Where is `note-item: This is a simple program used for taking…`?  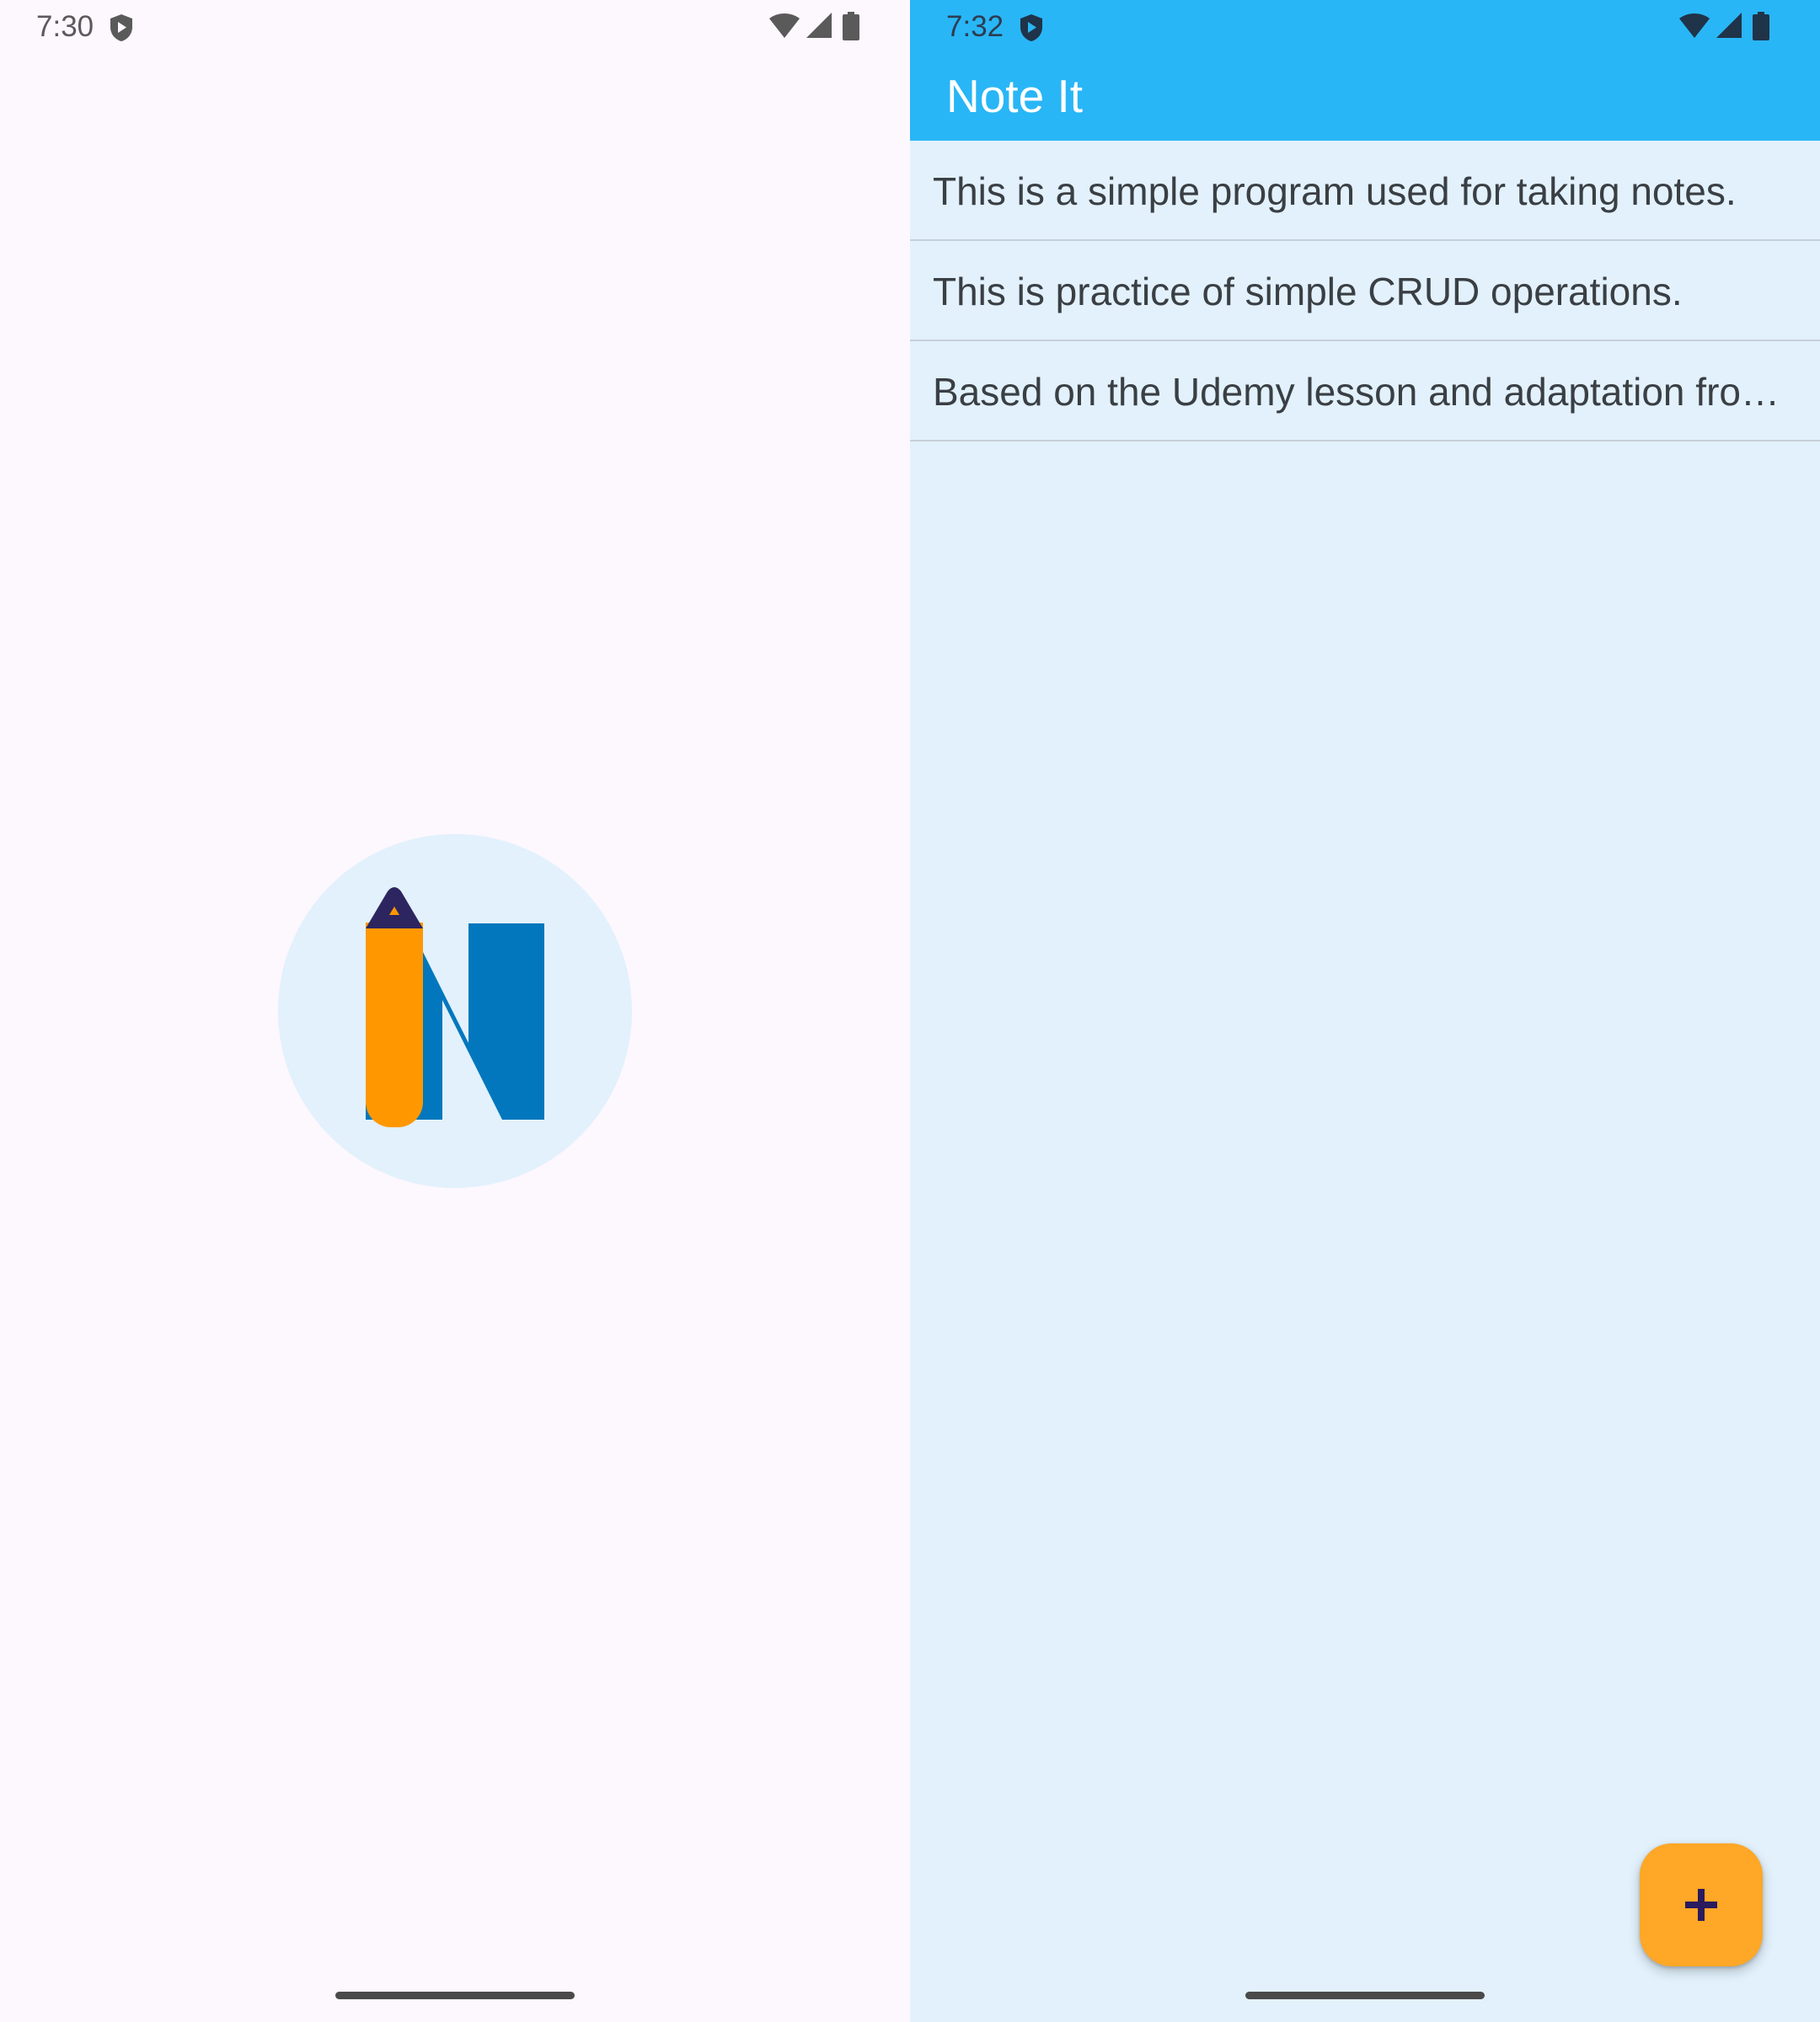 note-item: This is a simple program used for taking… is located at coordinates (1365, 191).